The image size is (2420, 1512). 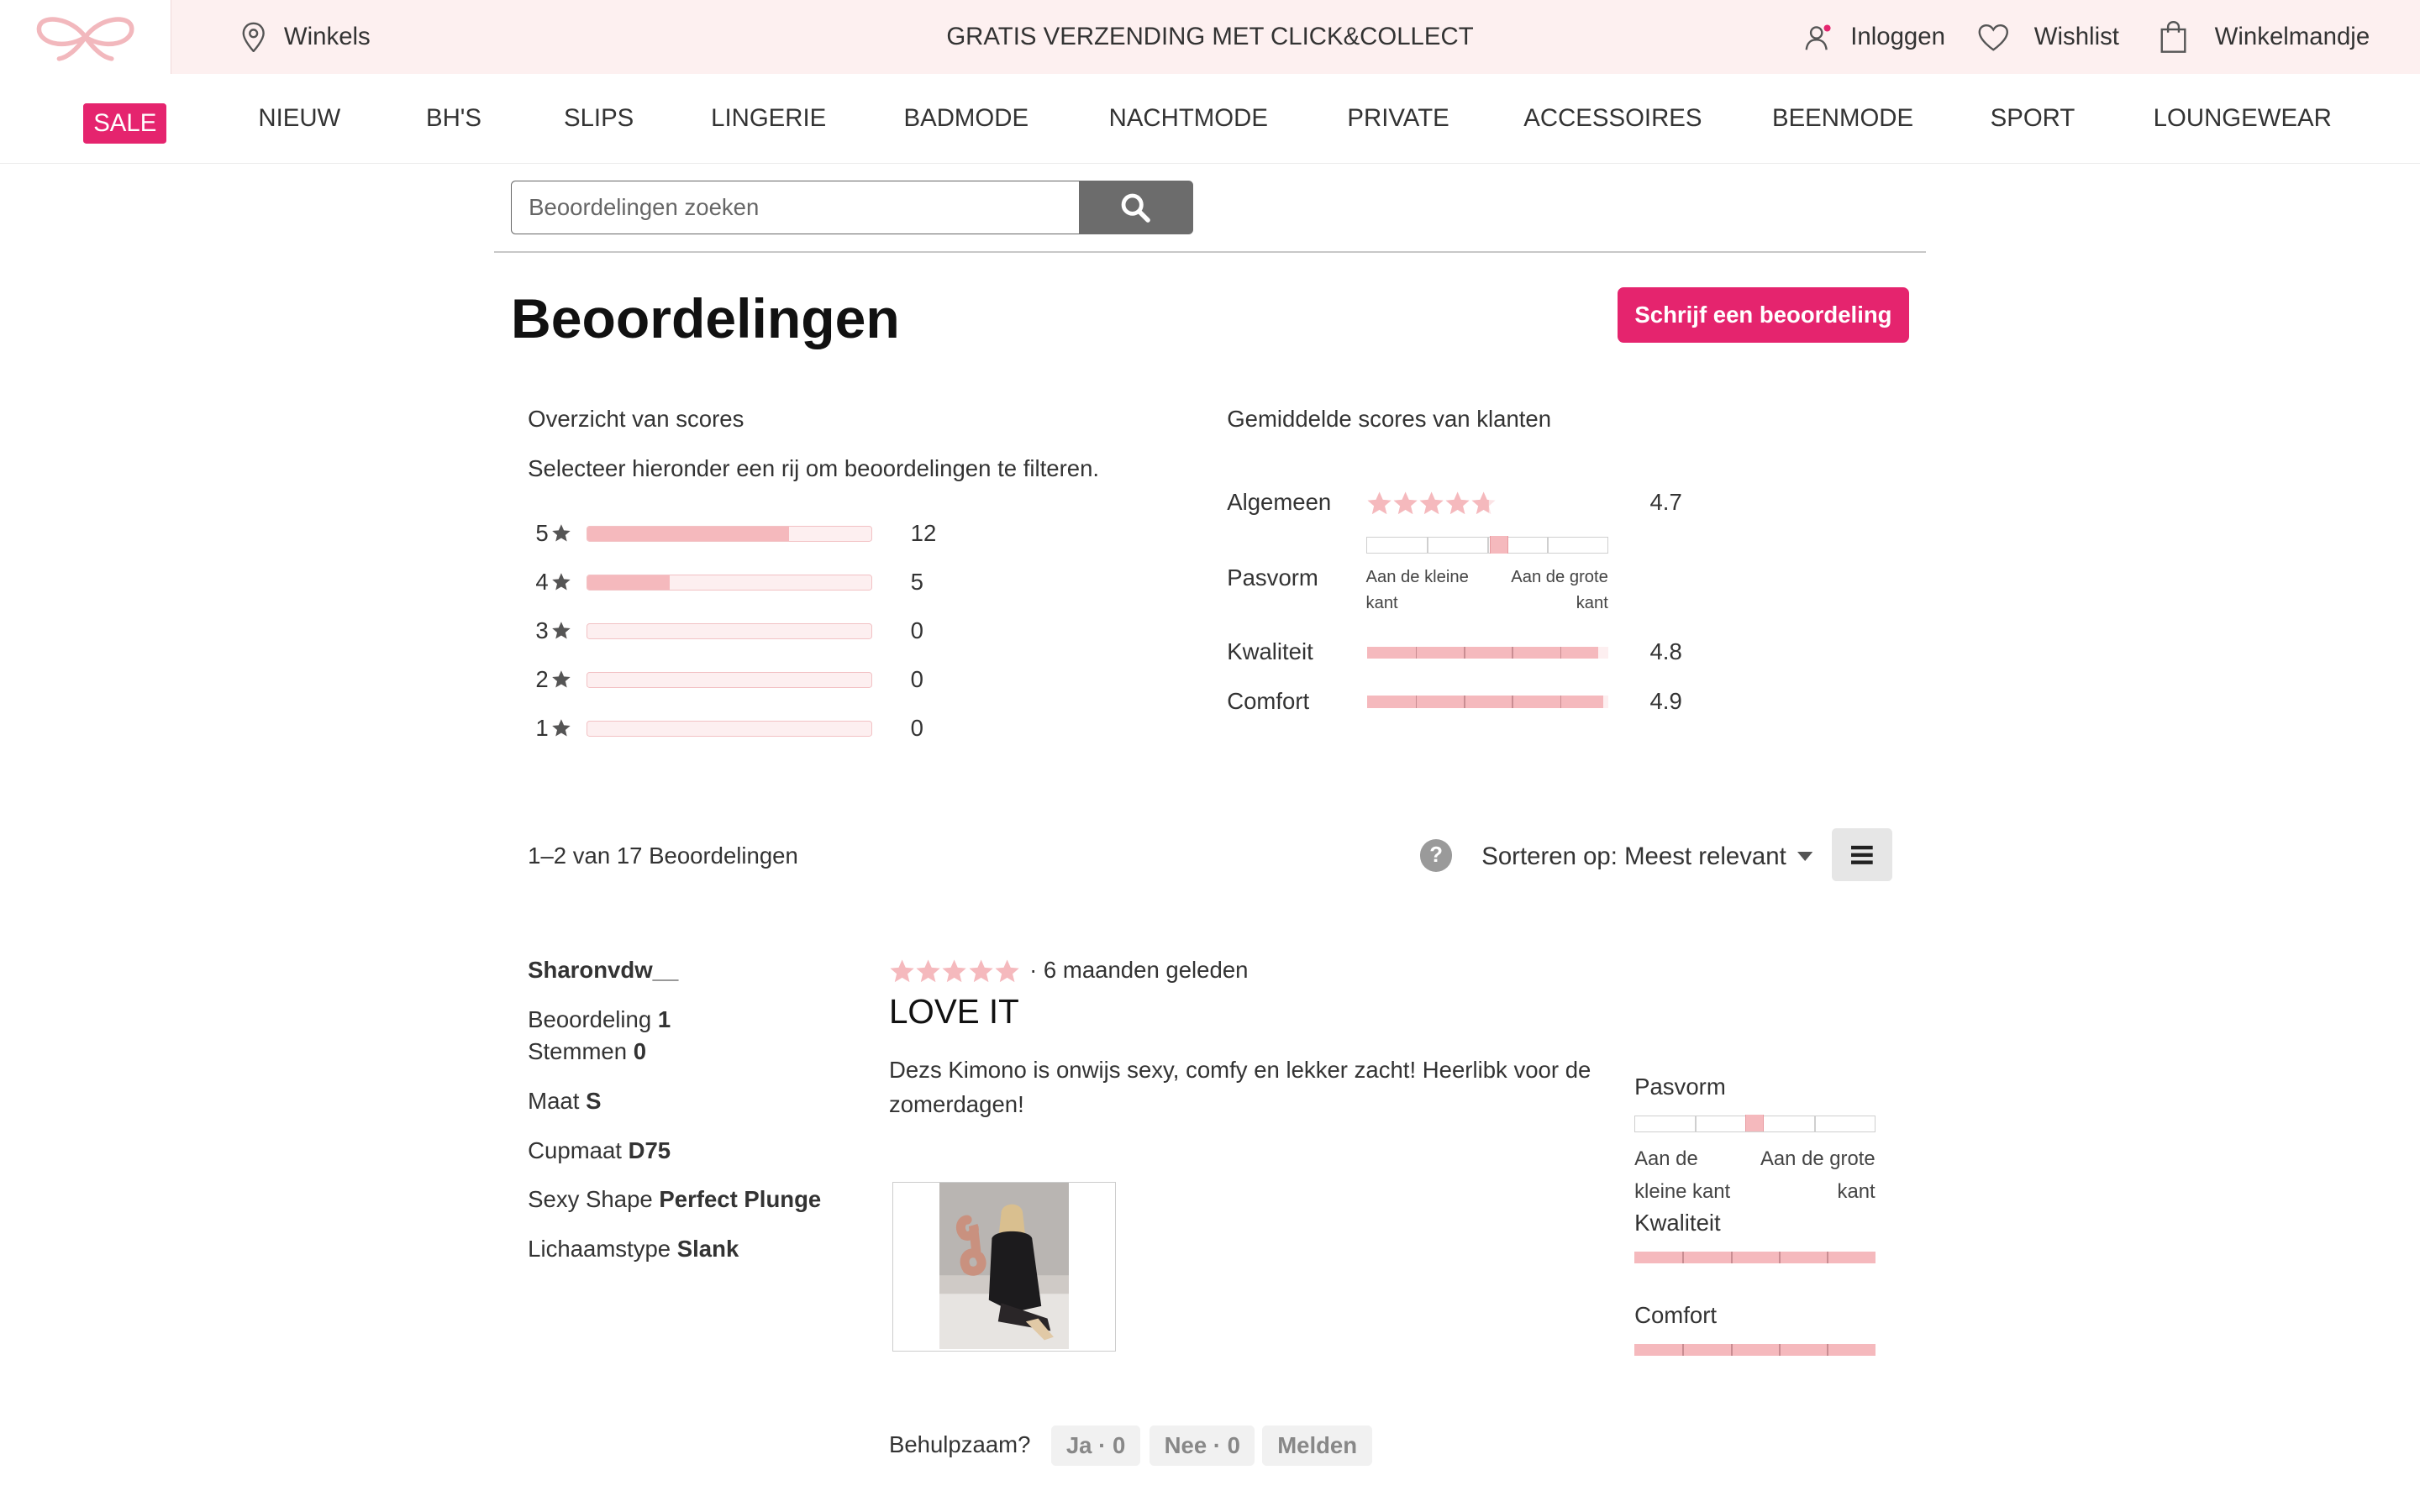 I want to click on nav-item-lingerie: LINGERIE, so click(x=768, y=119).